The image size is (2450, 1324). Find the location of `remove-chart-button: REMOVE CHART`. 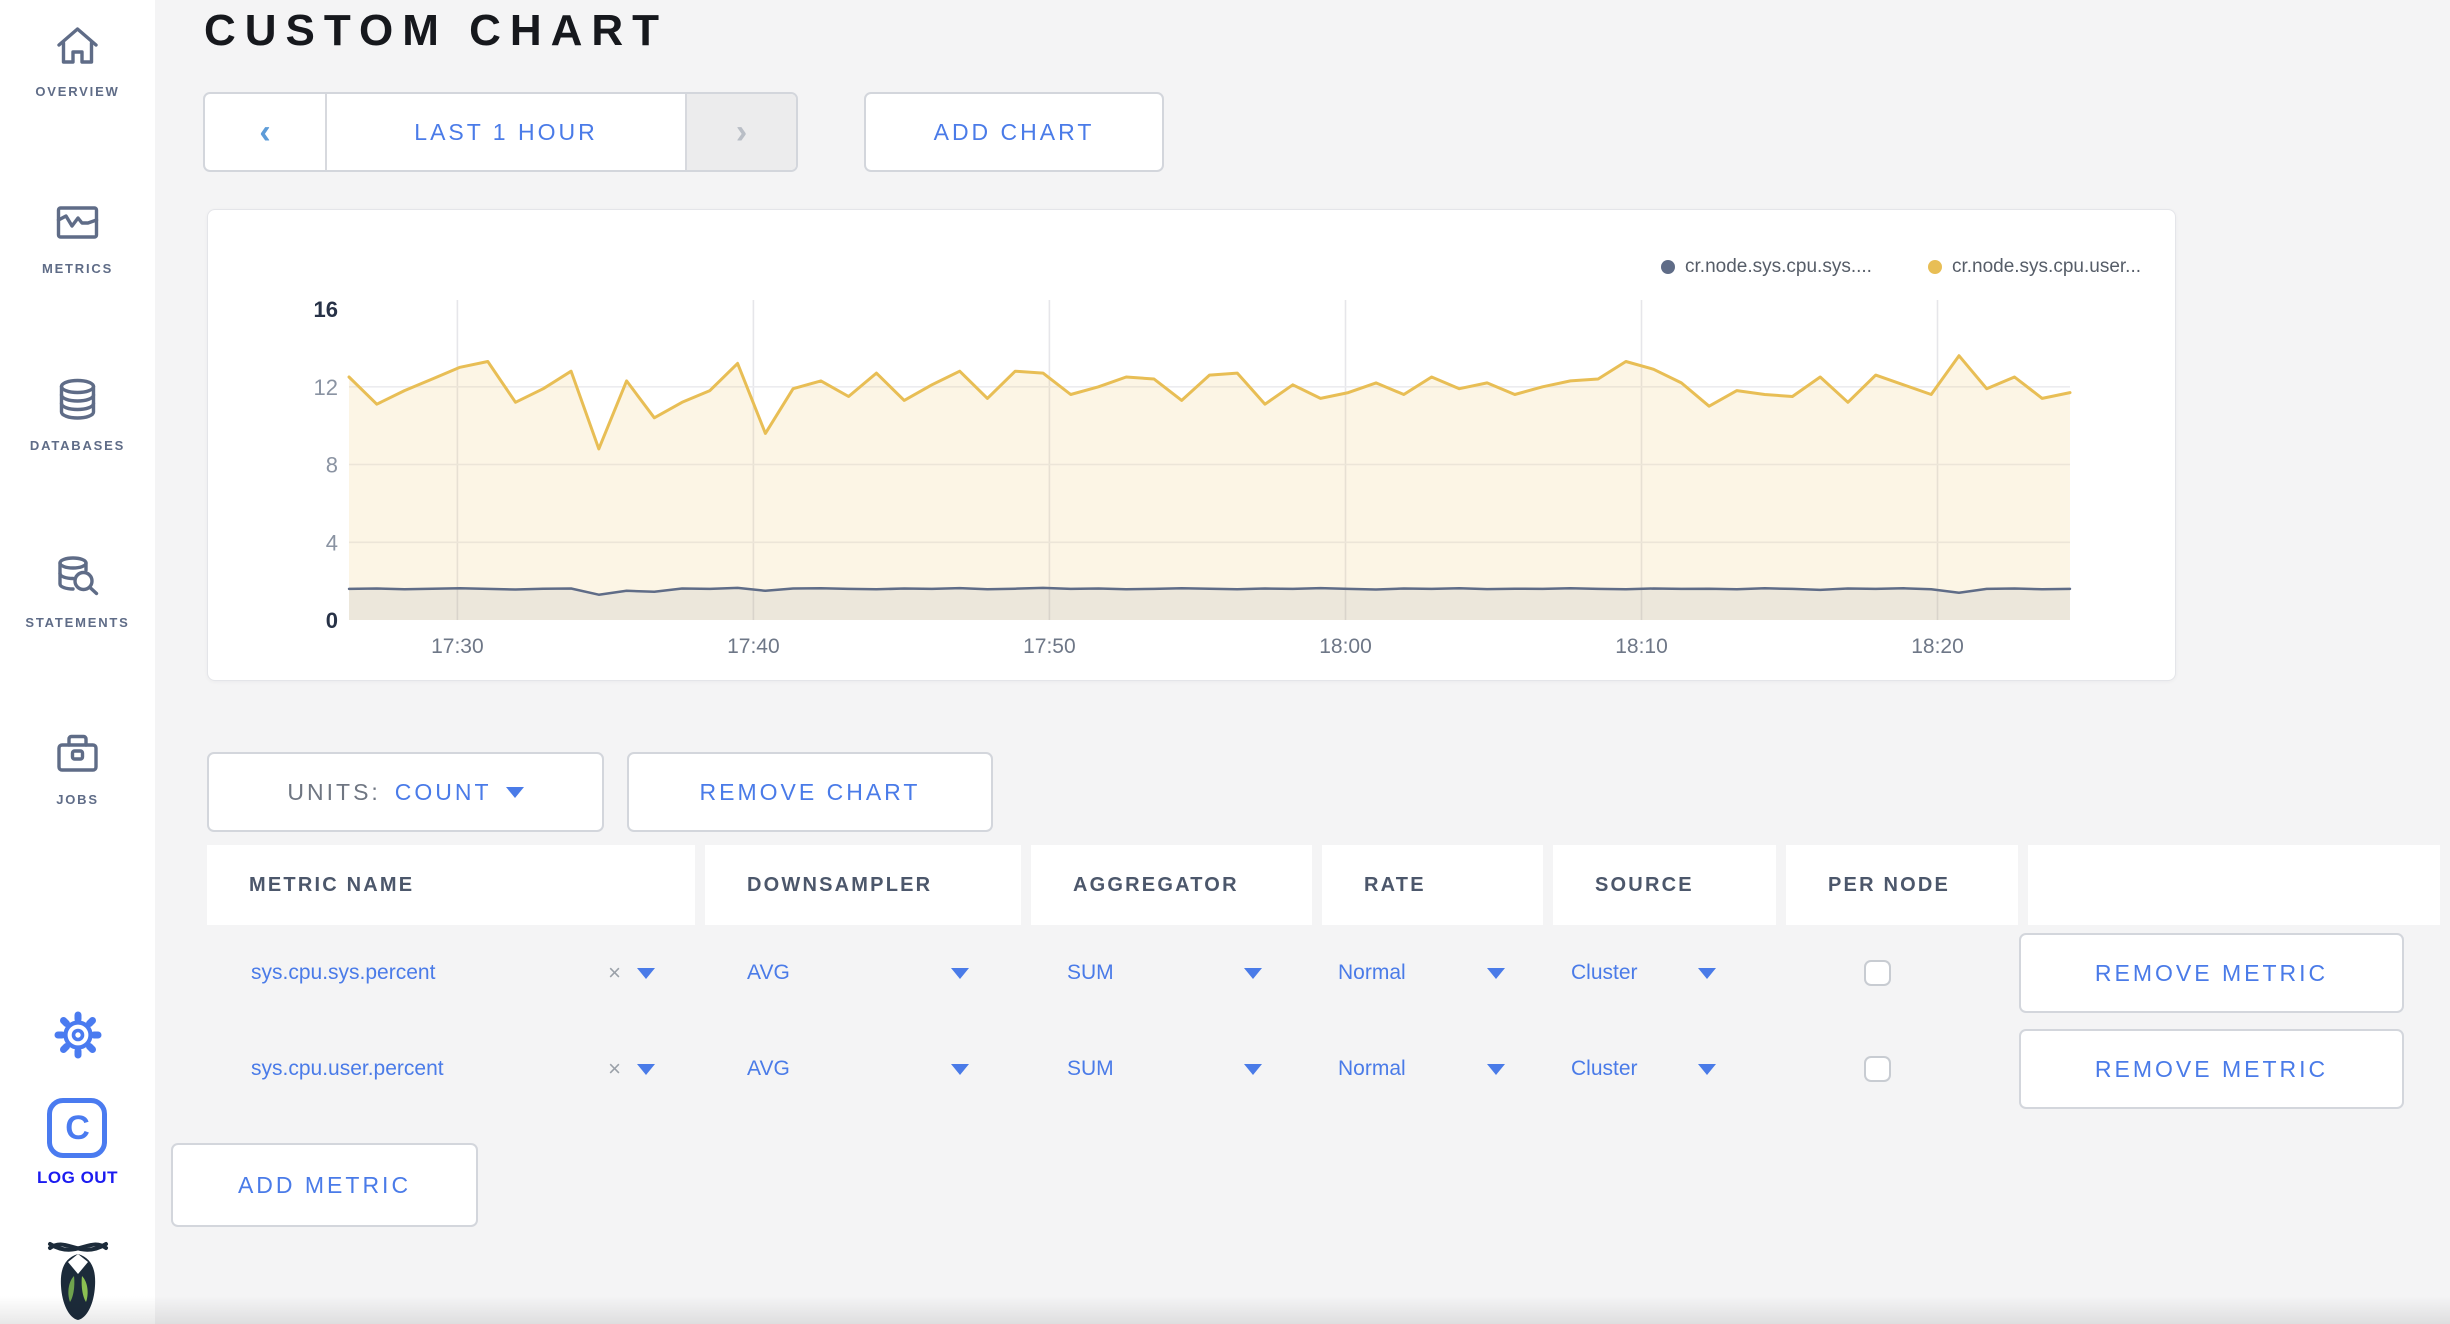

remove-chart-button: REMOVE CHART is located at coordinates (810, 792).